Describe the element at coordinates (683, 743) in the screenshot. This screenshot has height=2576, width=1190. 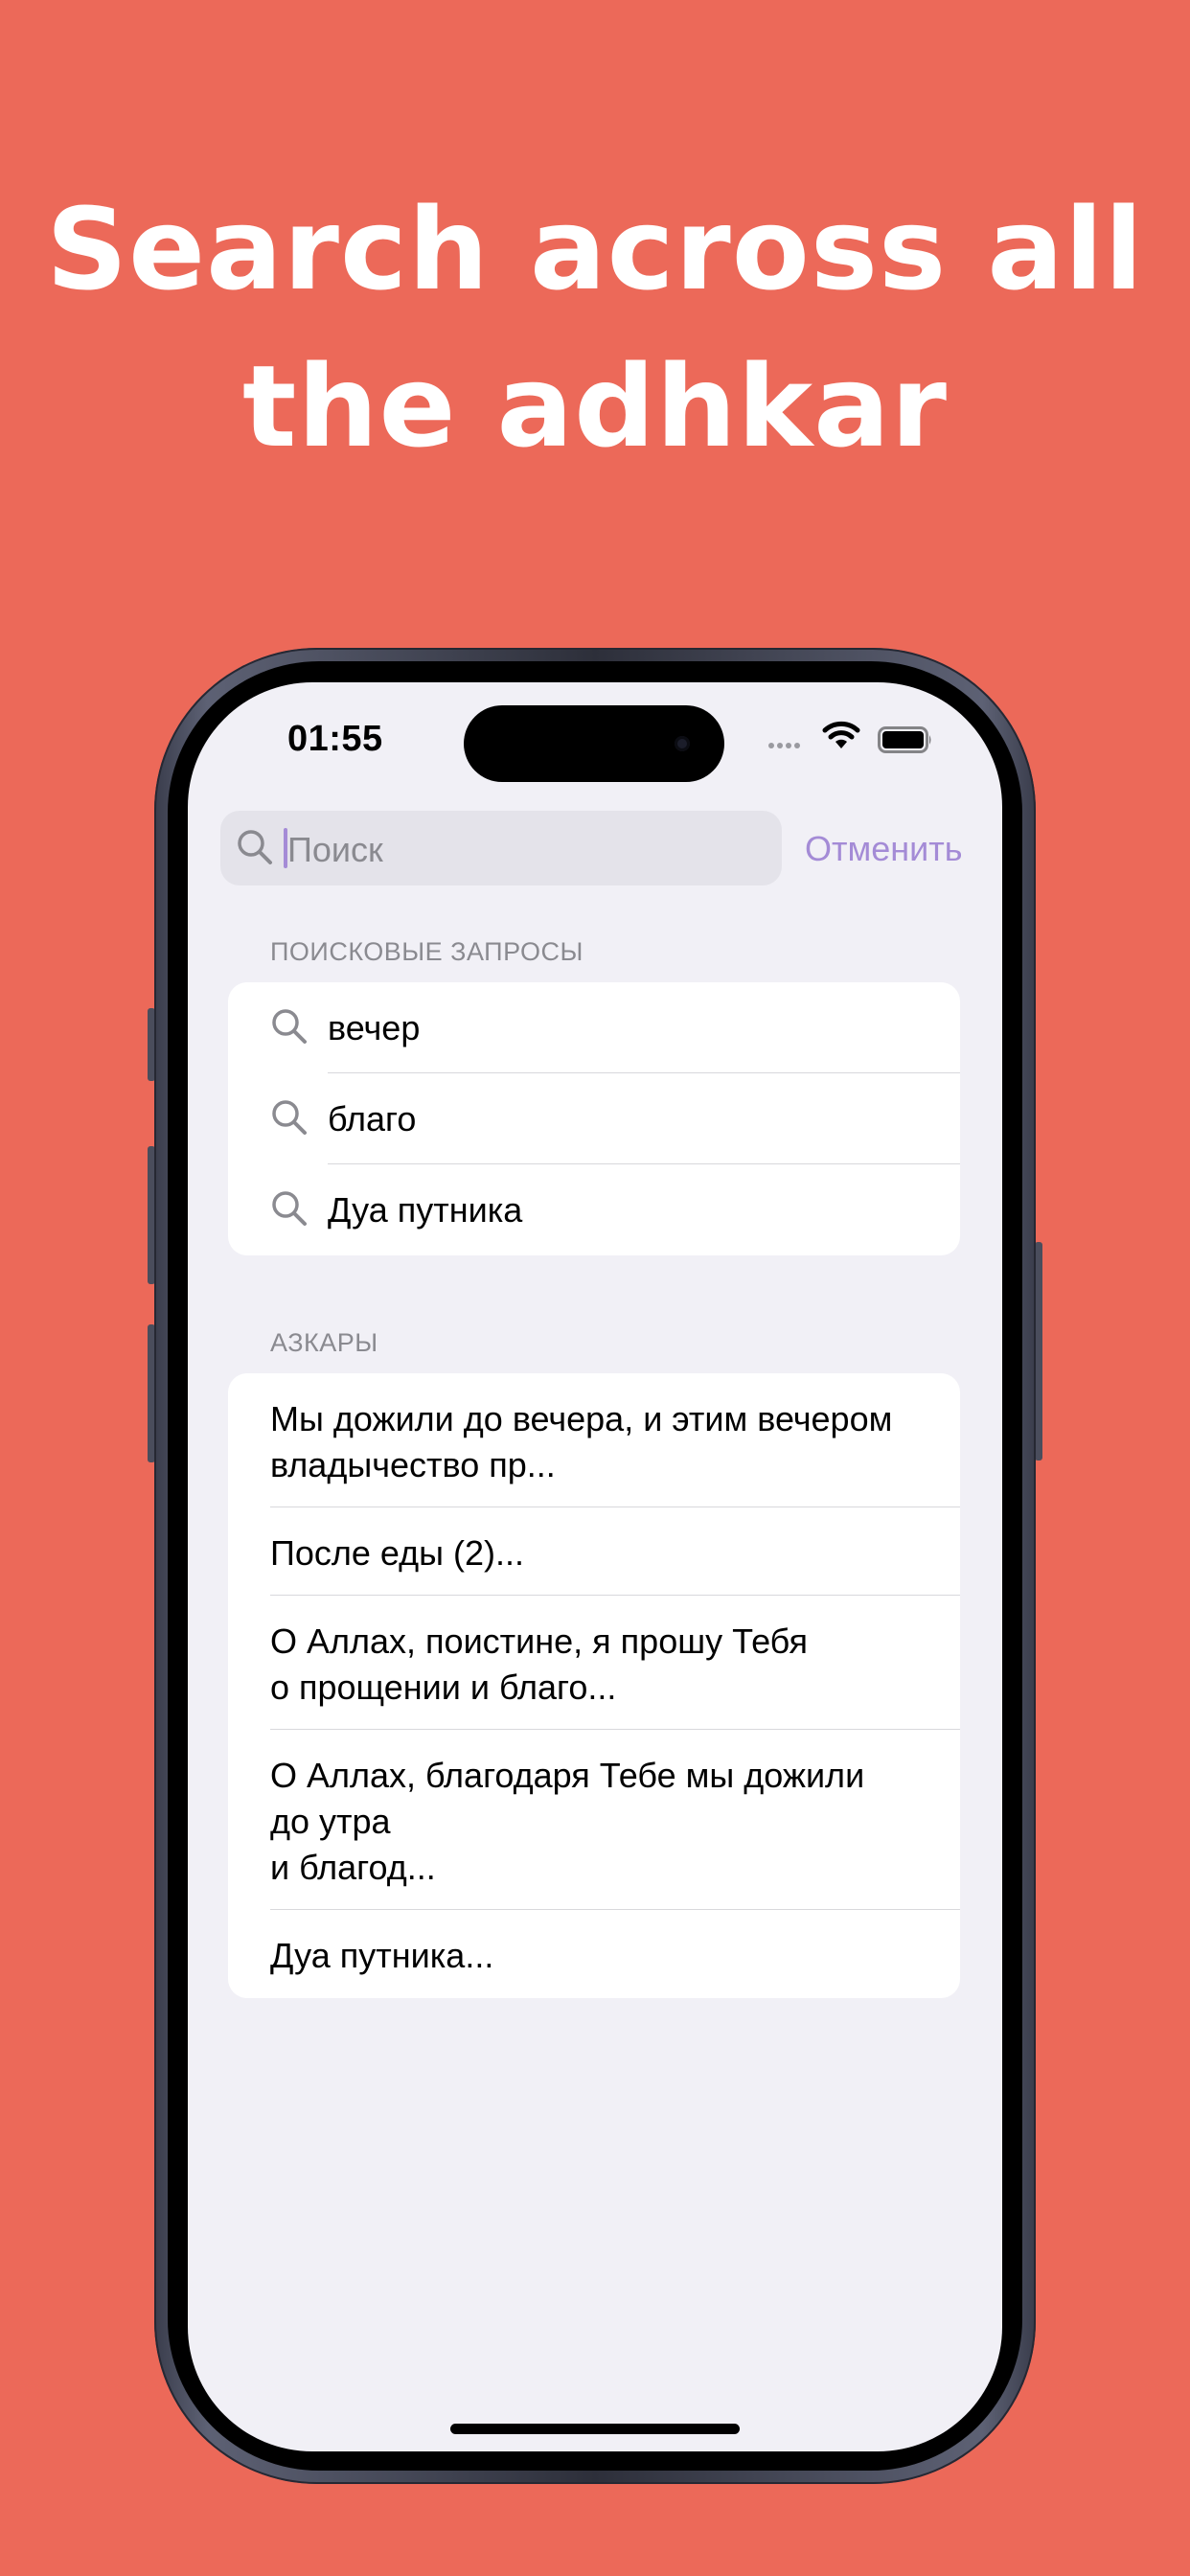
I see `front-camera-icon` at that location.